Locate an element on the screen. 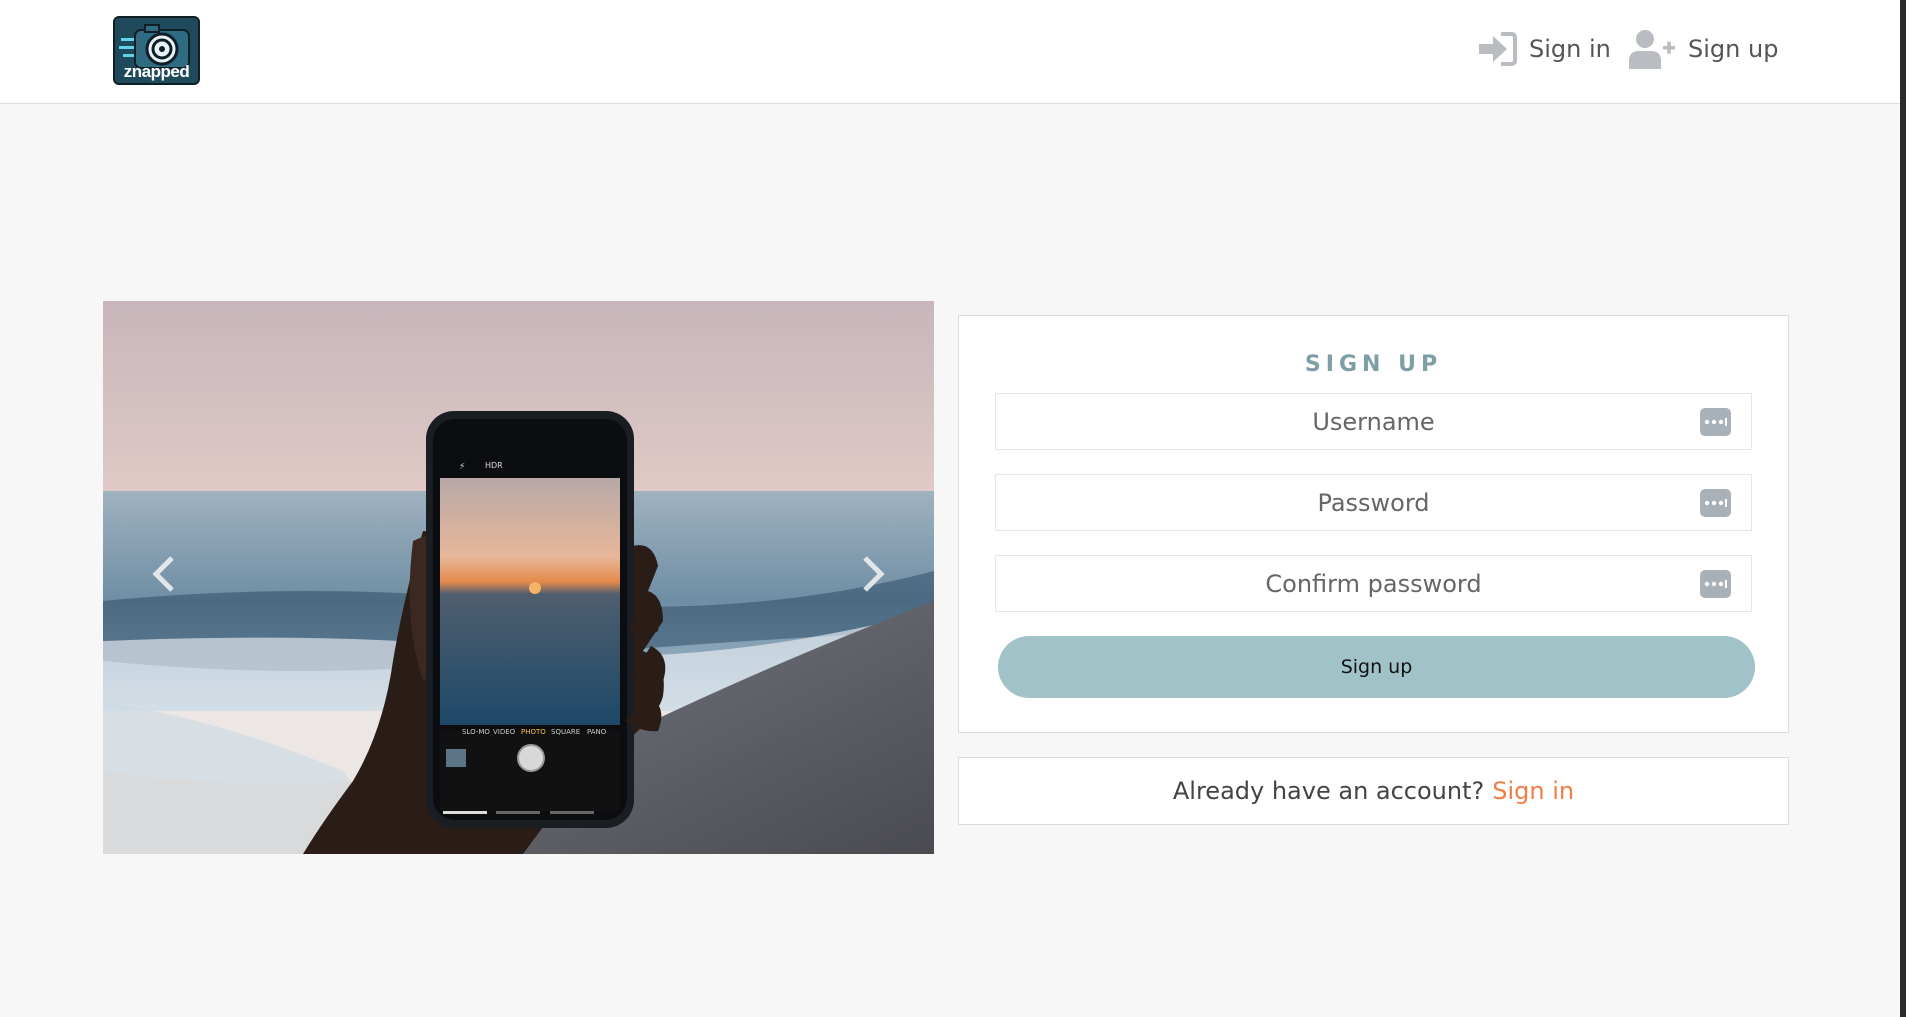  account-question: Already have an account? is located at coordinates (1328, 791).